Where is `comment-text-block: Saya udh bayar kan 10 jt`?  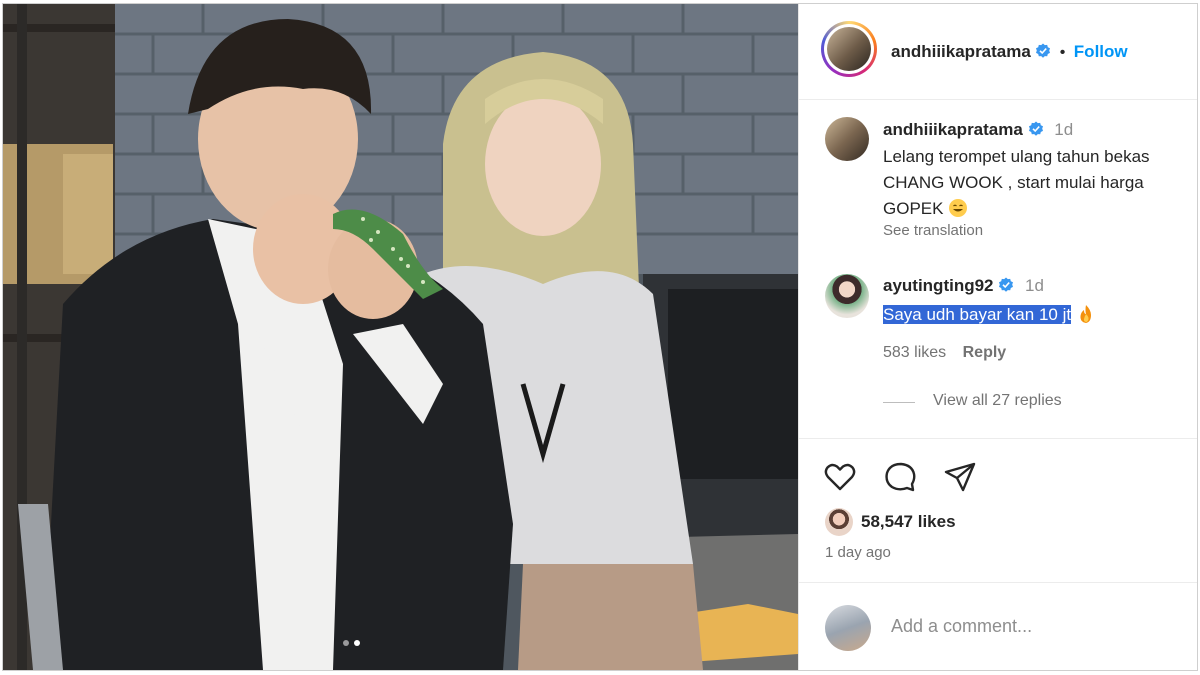 comment-text-block: Saya udh bayar kan 10 jt is located at coordinates (1040, 315).